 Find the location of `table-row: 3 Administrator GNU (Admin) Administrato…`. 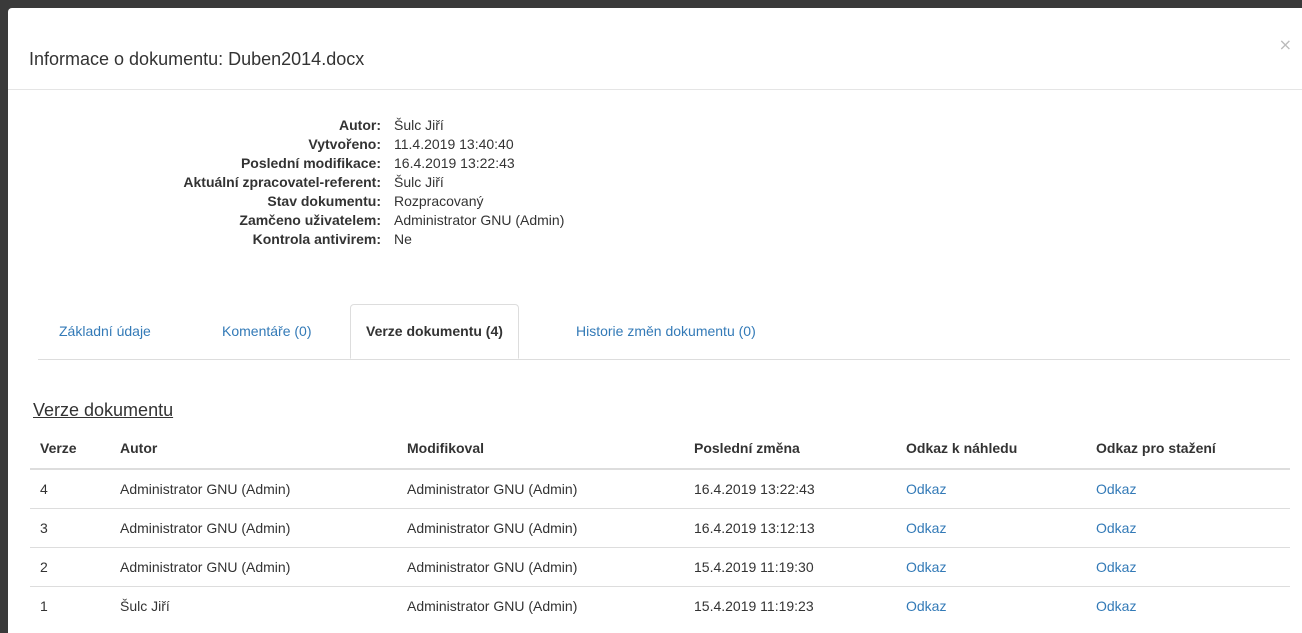

table-row: 3 Administrator GNU (Admin) Administrato… is located at coordinates (660, 528).